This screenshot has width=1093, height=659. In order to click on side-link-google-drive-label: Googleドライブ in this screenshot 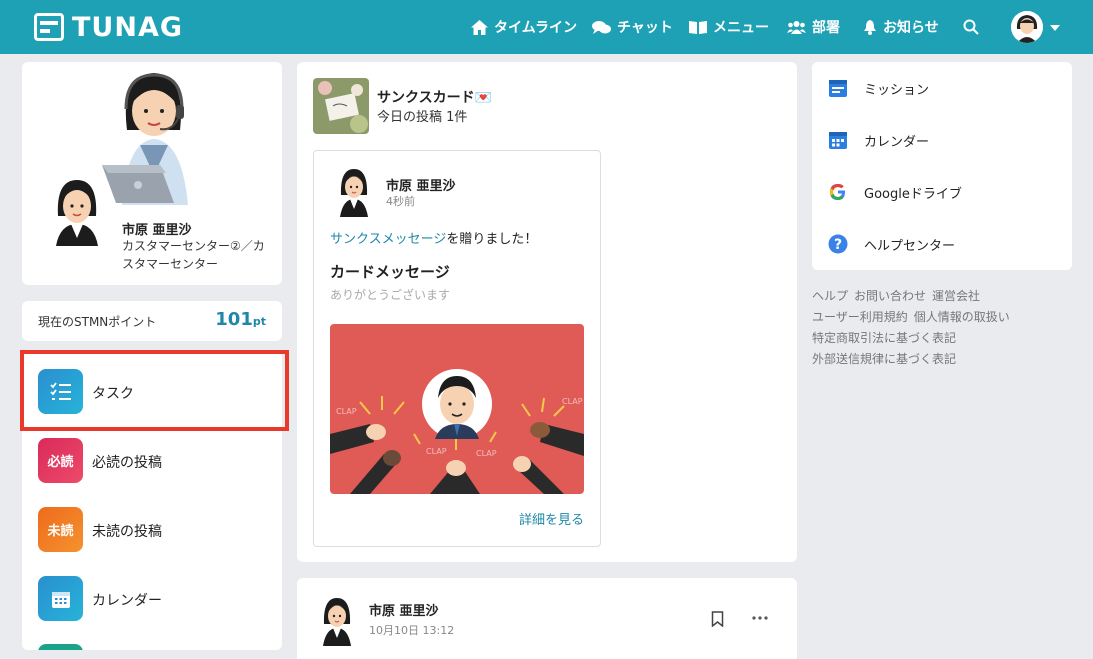, I will do `click(913, 194)`.